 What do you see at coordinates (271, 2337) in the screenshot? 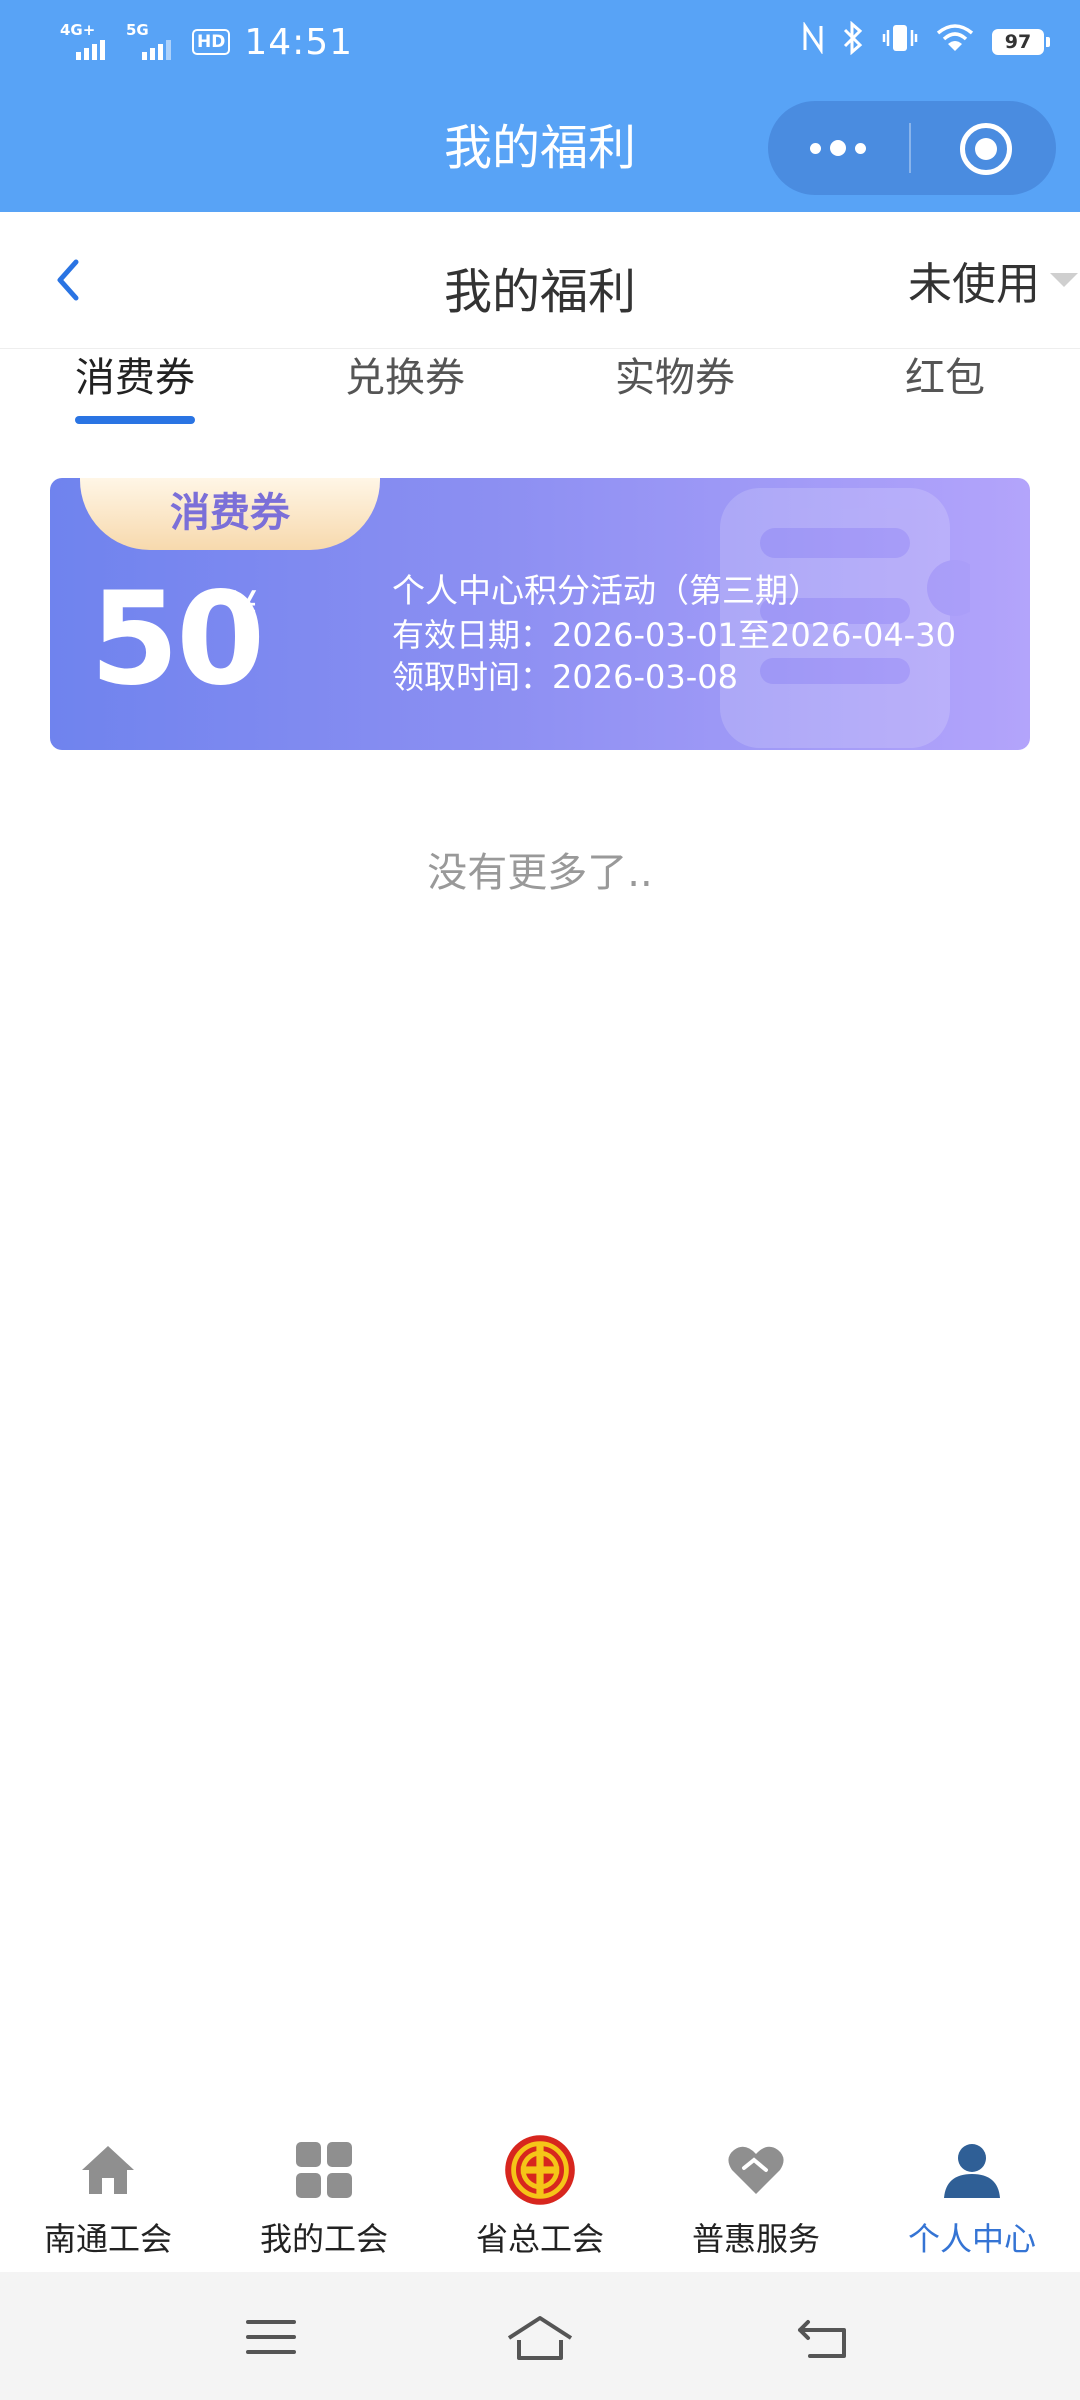
I see `menu-icon` at bounding box center [271, 2337].